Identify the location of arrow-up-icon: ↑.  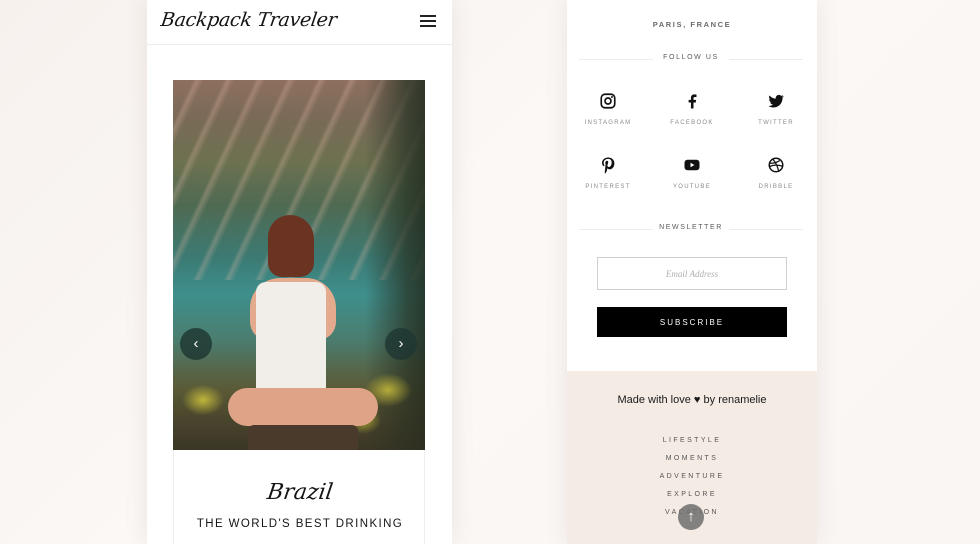
(691, 516).